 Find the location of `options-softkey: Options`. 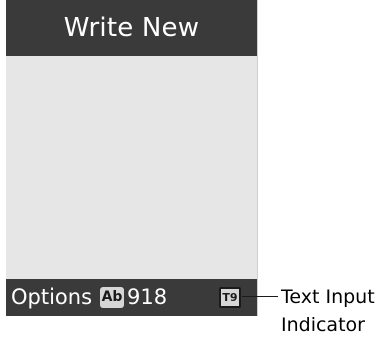

options-softkey: Options is located at coordinates (51, 297).